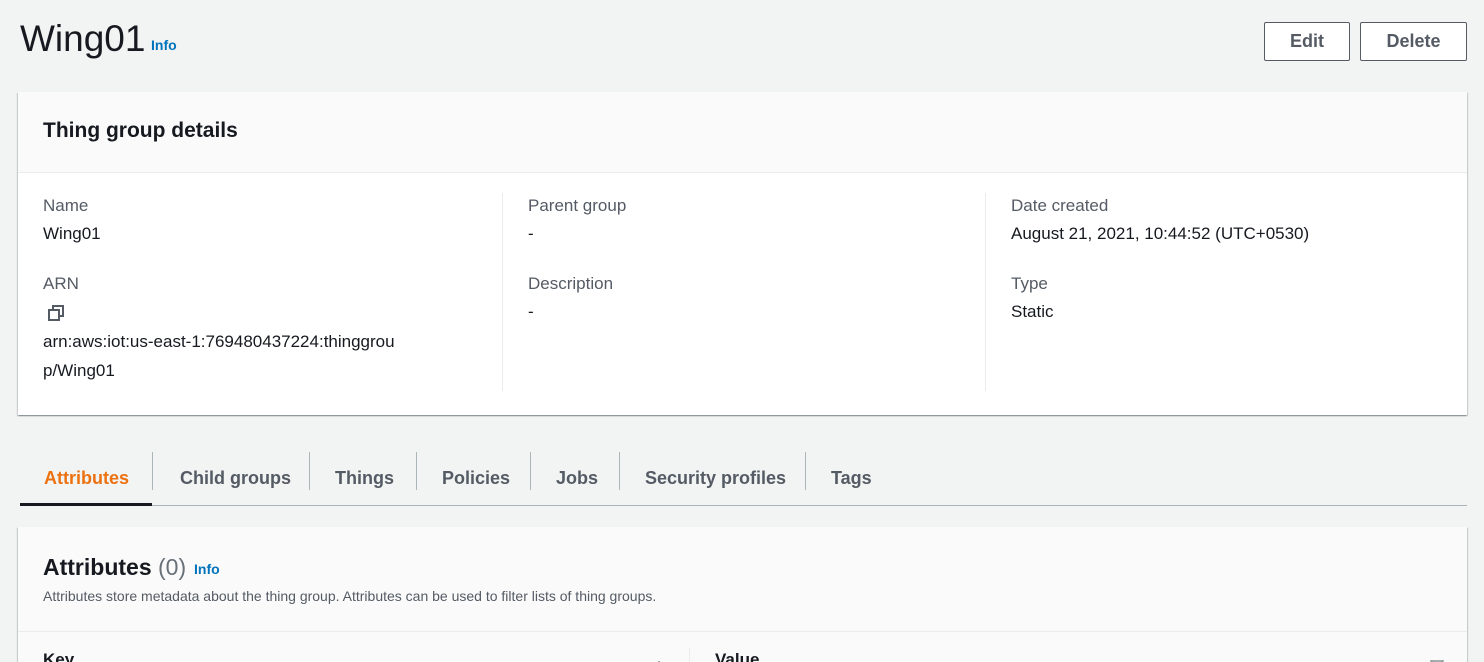 The width and height of the screenshot is (1484, 662). I want to click on sort-ascending-icon, so click(659, 659).